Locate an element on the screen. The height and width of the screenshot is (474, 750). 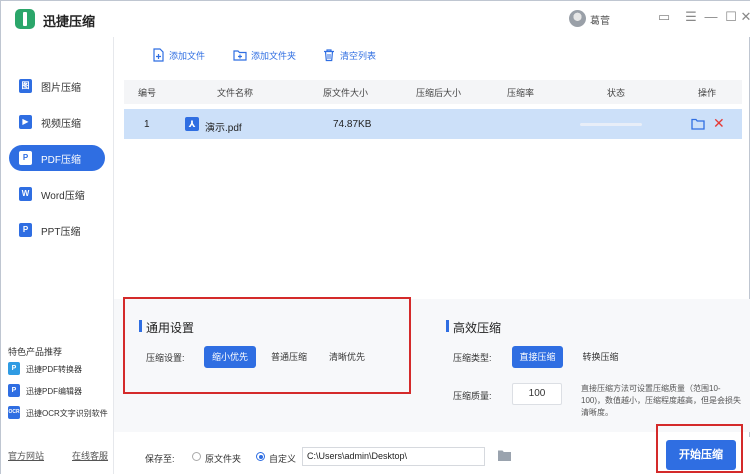
pdf-editor-icon: P is located at coordinates (14, 390).